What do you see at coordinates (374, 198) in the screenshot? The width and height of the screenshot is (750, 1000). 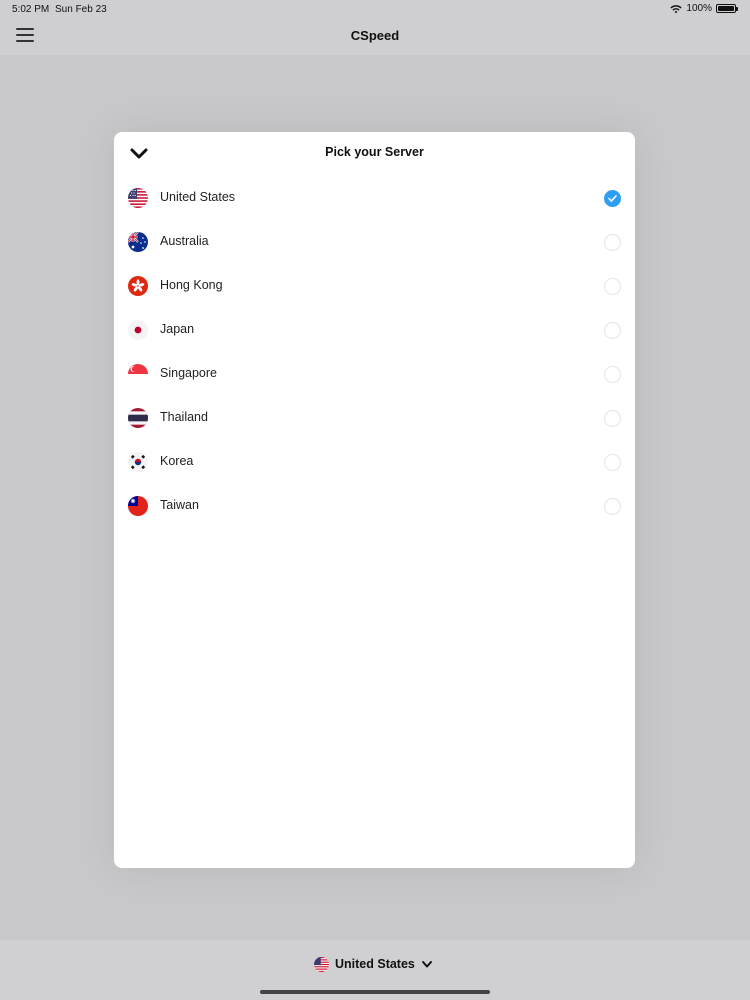 I see `server-item-united-states: United States` at bounding box center [374, 198].